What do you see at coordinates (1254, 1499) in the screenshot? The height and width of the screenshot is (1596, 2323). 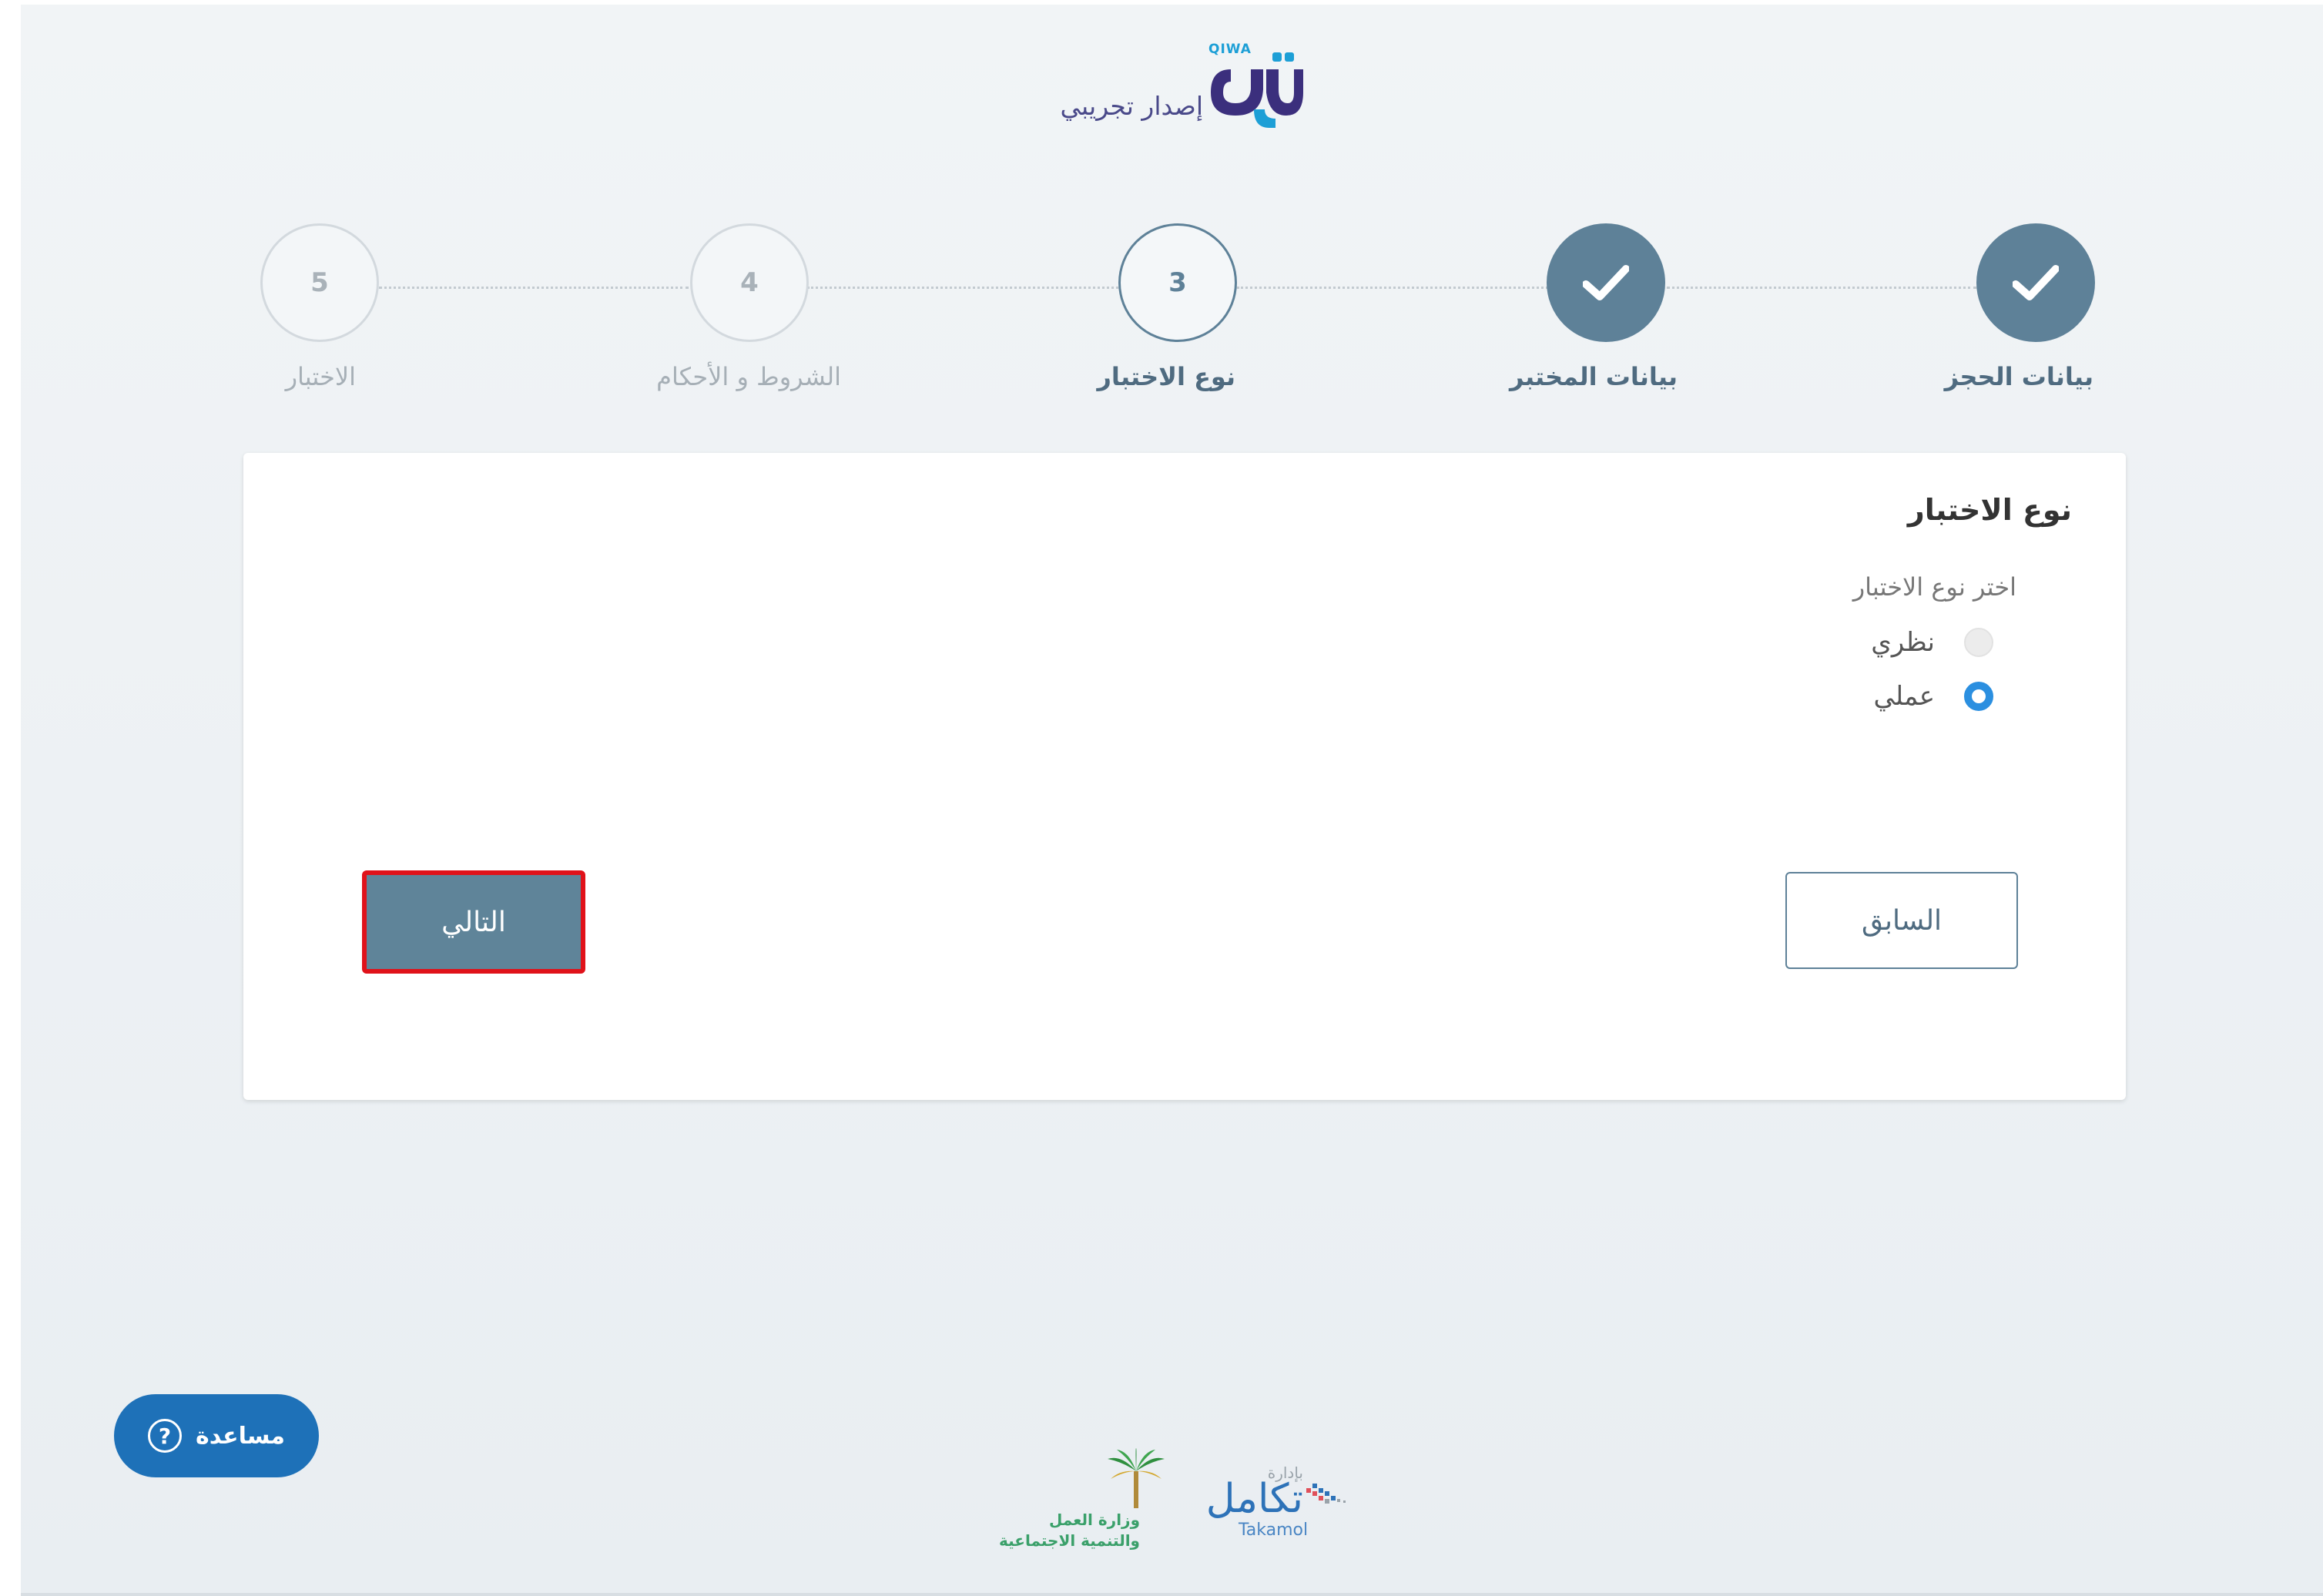 I see `takamol-arabic-text: تكامل` at bounding box center [1254, 1499].